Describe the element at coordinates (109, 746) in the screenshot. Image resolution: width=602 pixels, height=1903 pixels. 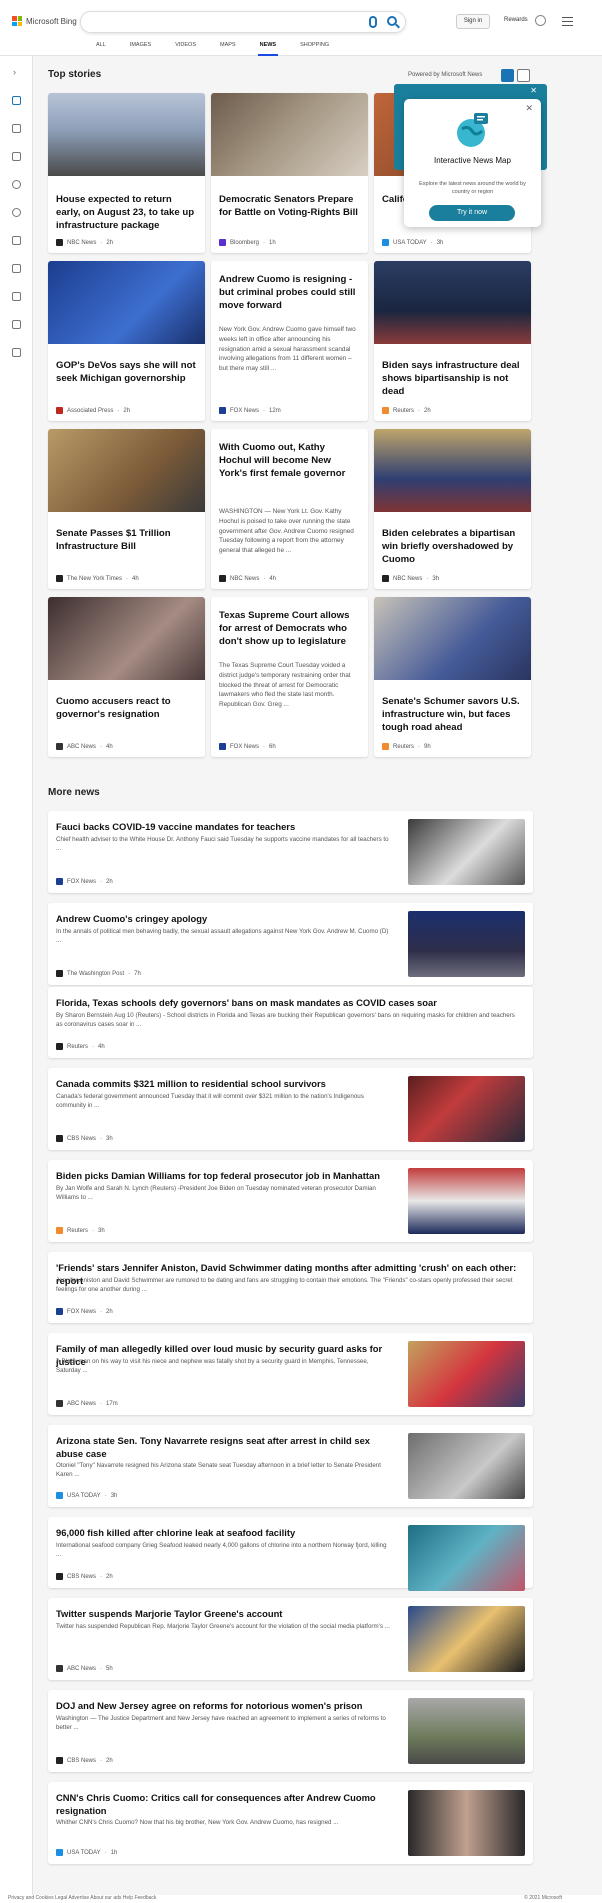
I see `story-age: 4h` at that location.